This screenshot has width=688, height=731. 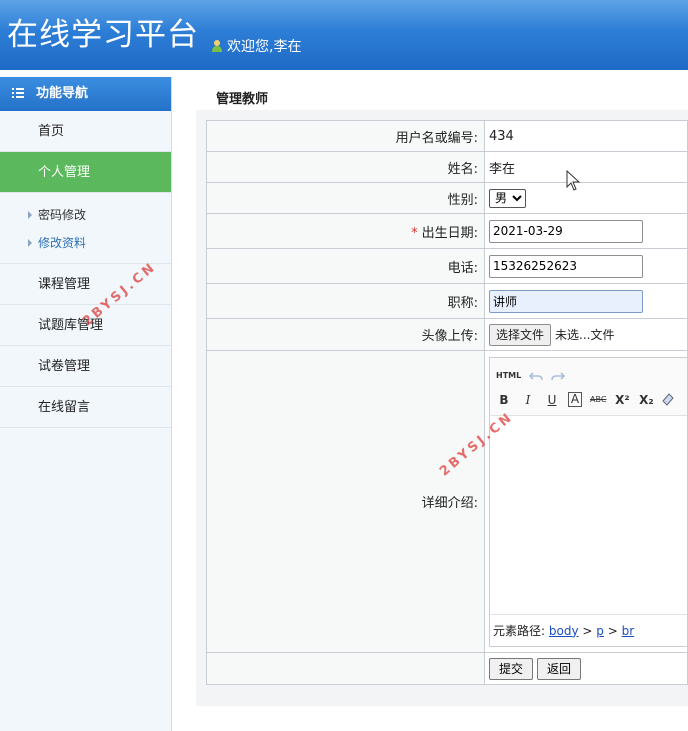 I want to click on name-value: 李在, so click(x=586, y=167).